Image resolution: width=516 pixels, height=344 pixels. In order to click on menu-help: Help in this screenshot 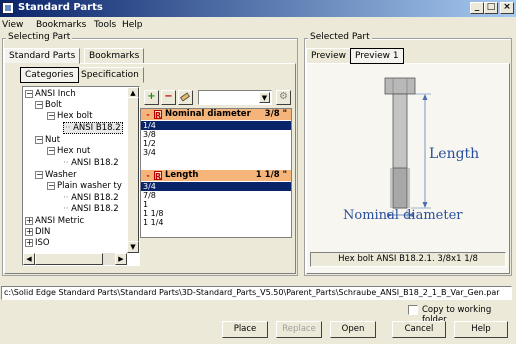, I will do `click(132, 25)`.